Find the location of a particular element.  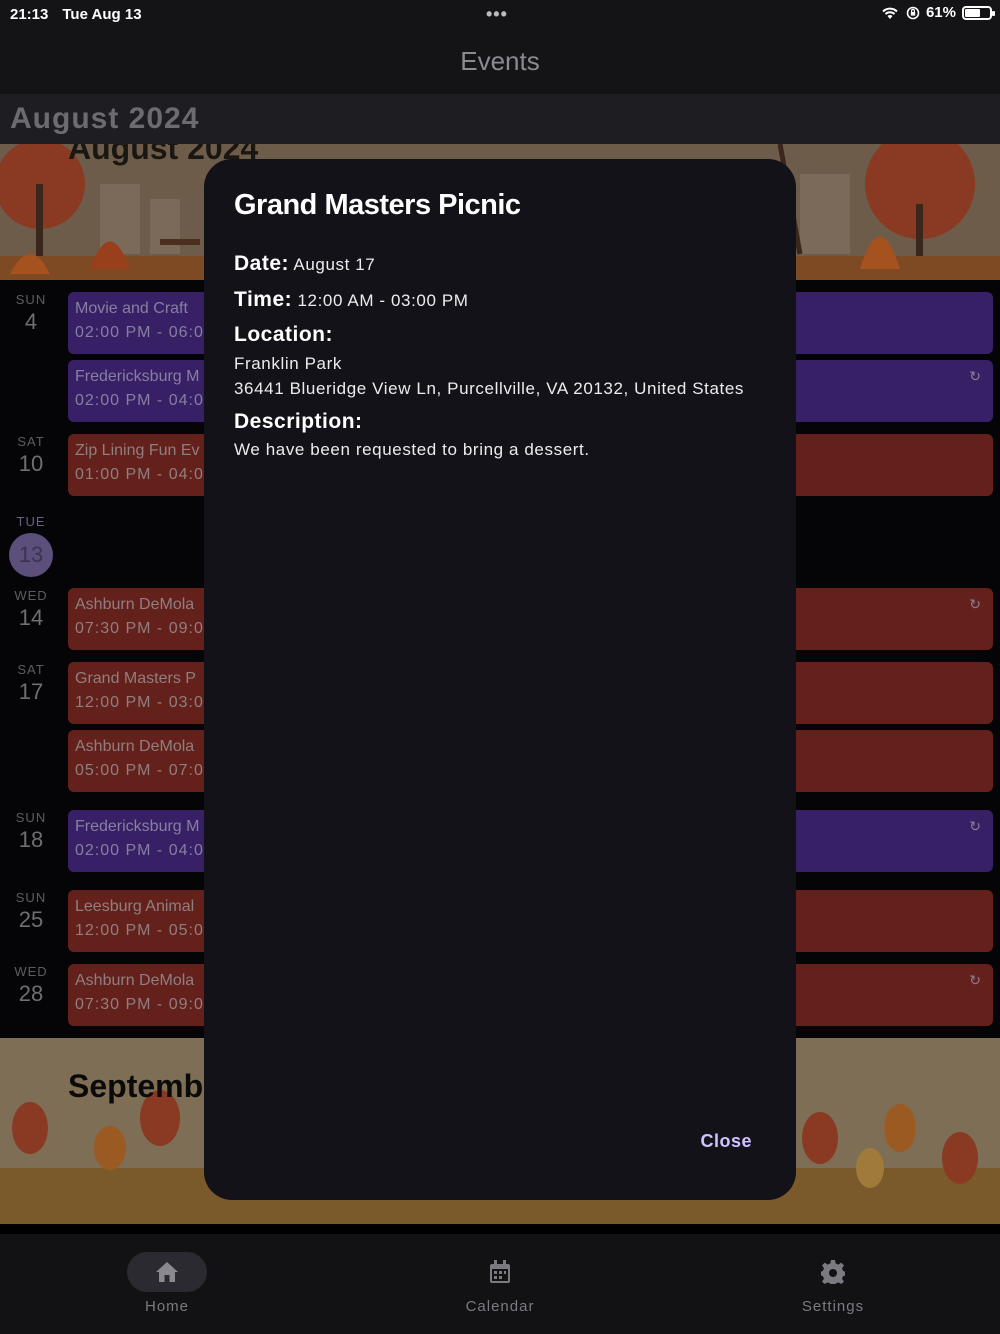

wifi-icon is located at coordinates (890, 13).